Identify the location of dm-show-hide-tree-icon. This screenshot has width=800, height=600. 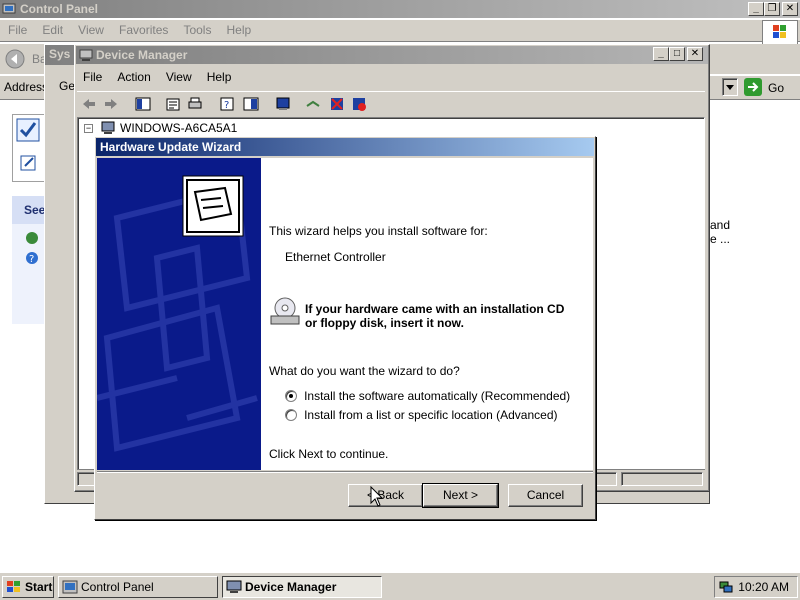
(143, 104).